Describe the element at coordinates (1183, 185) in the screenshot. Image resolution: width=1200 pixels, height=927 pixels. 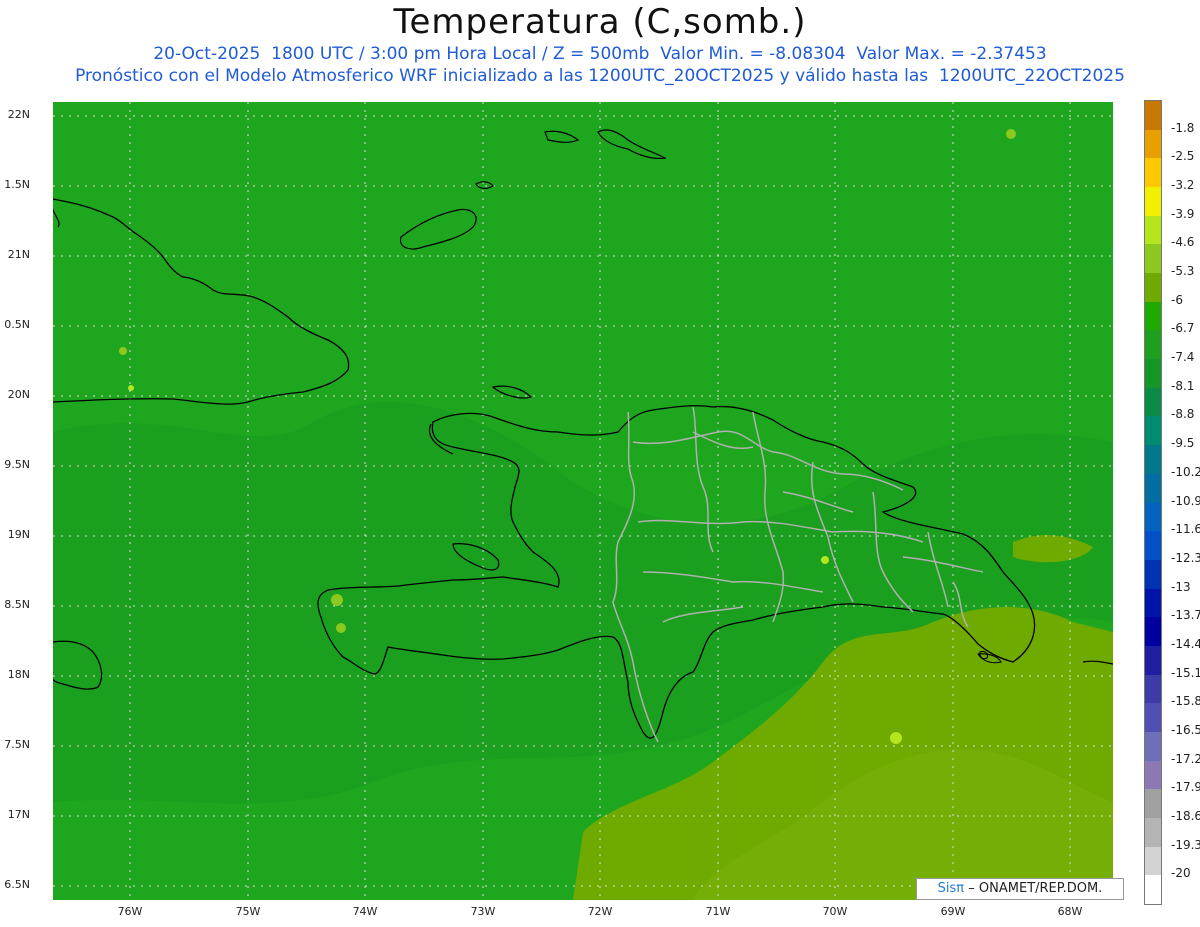
I see `color-scale-label: -3.2` at that location.